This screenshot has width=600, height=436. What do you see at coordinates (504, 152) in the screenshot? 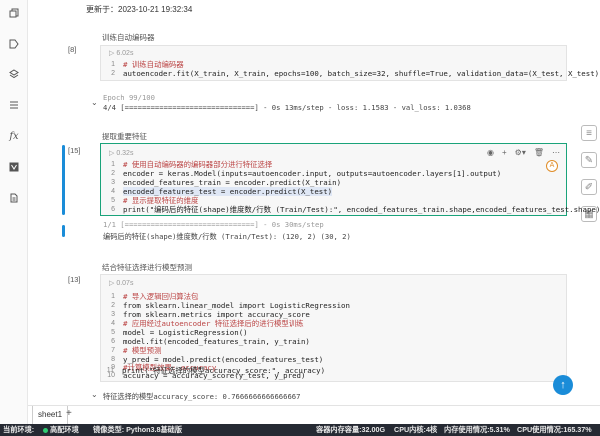
I see `add-icon: +` at bounding box center [504, 152].